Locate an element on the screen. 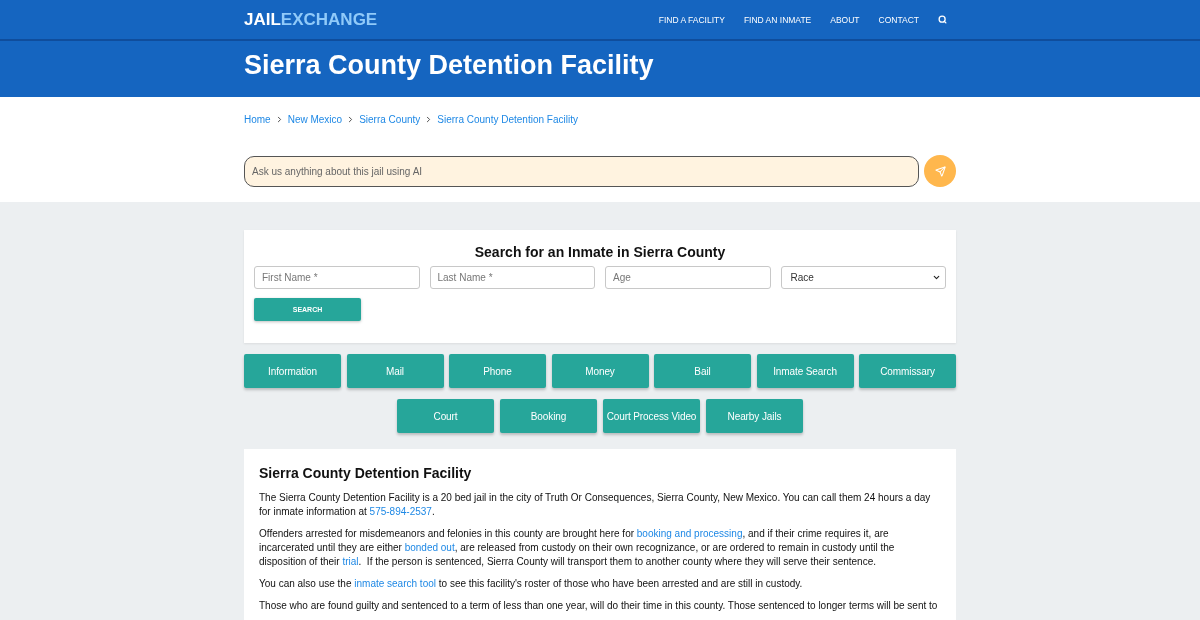 The height and width of the screenshot is (620, 1200). search-card-title: Search for an Inmate in Sierra County is located at coordinates (600, 252).